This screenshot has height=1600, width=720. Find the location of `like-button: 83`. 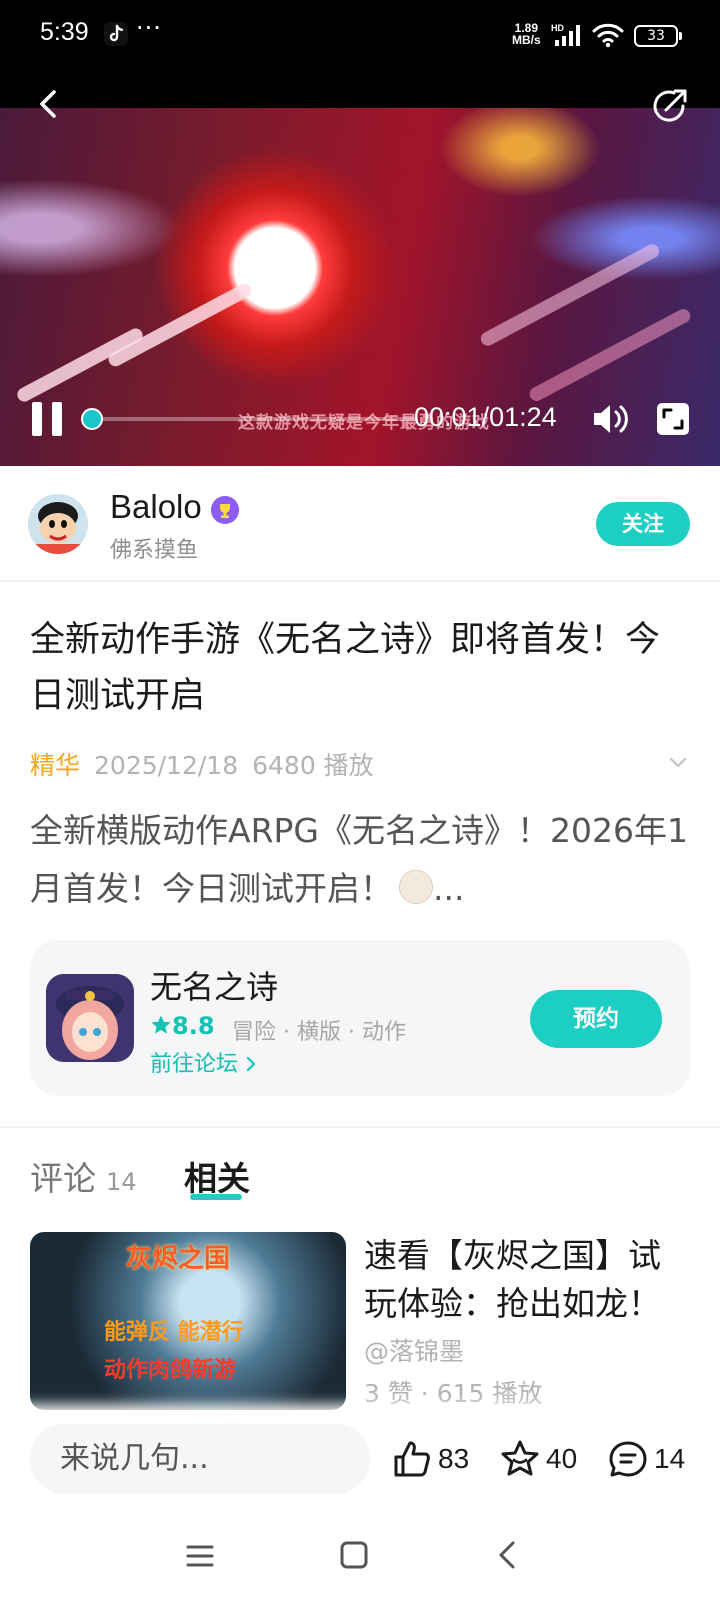

like-button: 83 is located at coordinates (447, 1459).